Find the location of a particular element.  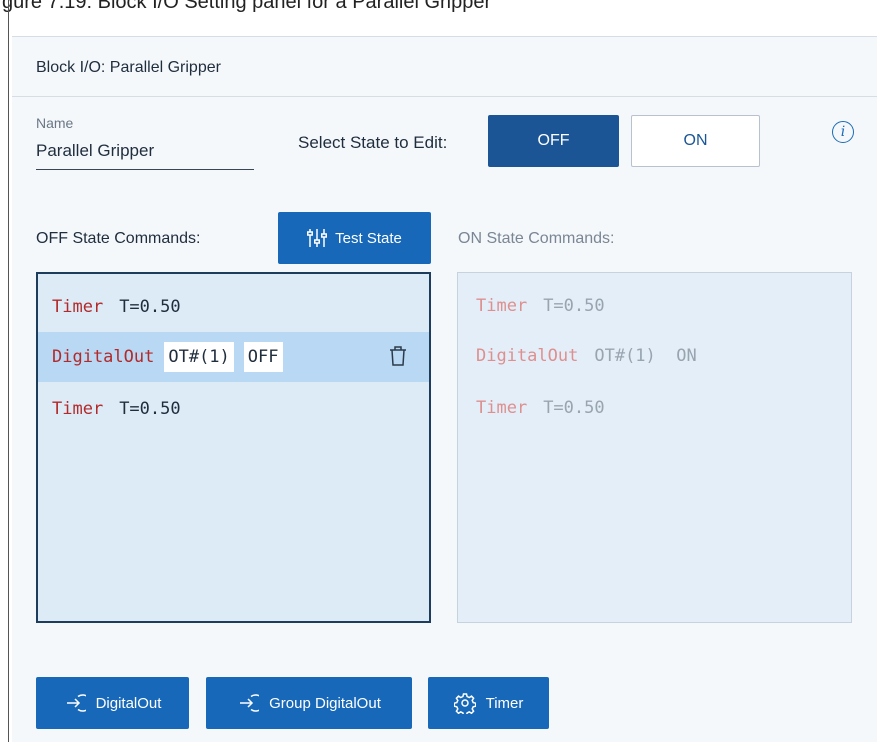

trash-icon is located at coordinates (398, 356).